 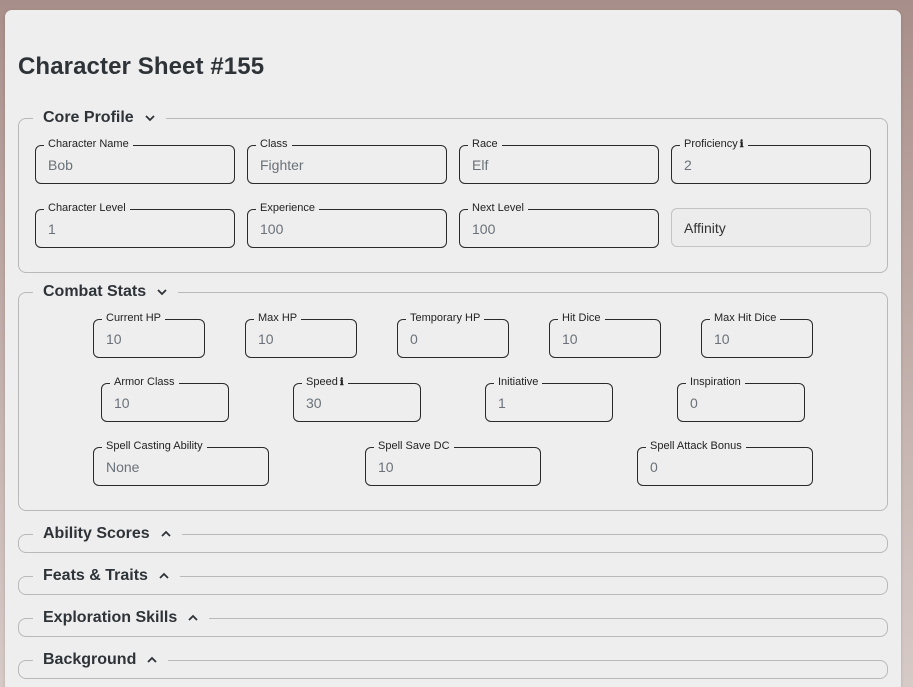 I want to click on field-label: Experience, so click(x=288, y=208).